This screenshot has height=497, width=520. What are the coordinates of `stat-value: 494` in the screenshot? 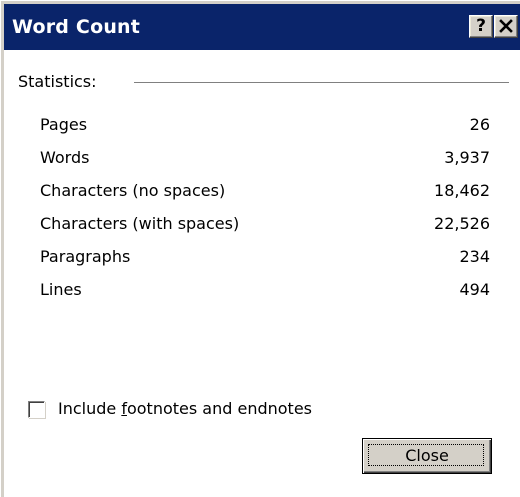 It's located at (474, 289).